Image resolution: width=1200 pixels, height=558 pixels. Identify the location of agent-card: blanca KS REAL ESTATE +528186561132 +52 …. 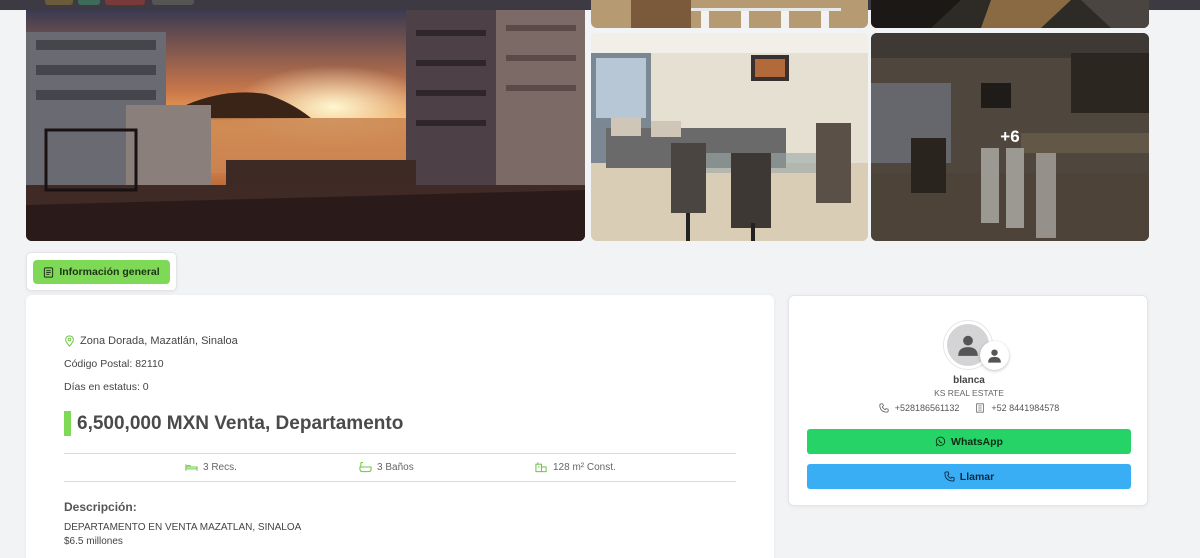
(968, 400).